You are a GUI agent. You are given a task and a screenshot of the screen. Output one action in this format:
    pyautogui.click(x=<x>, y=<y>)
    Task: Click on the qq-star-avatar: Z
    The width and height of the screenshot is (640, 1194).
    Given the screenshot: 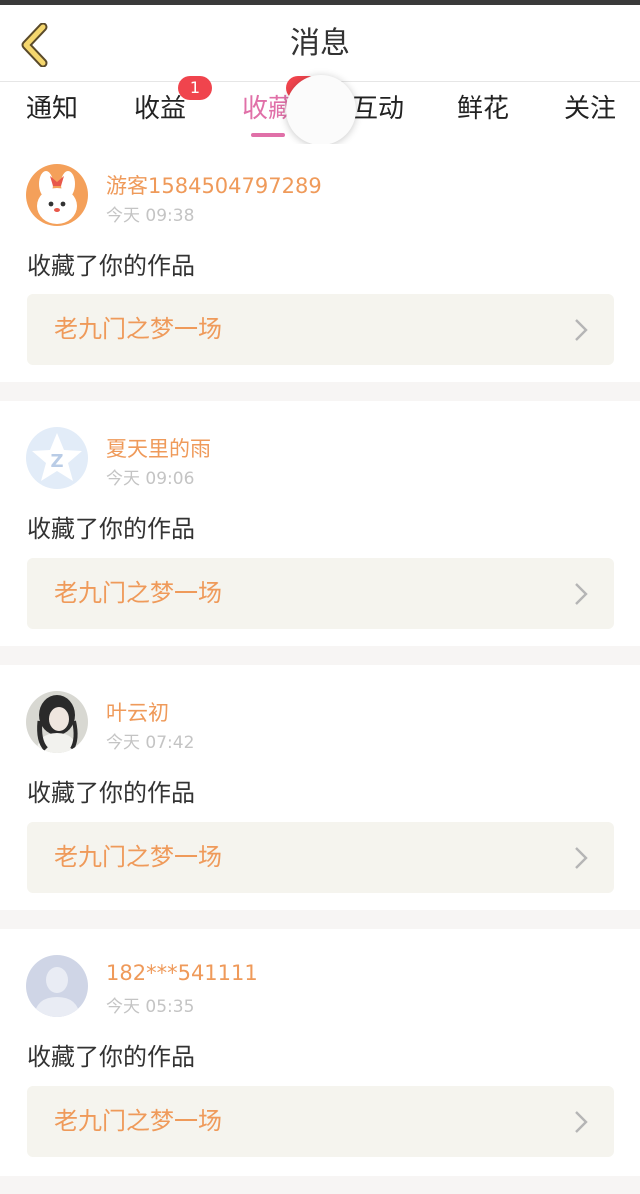 What is the action you would take?
    pyautogui.click(x=57, y=458)
    